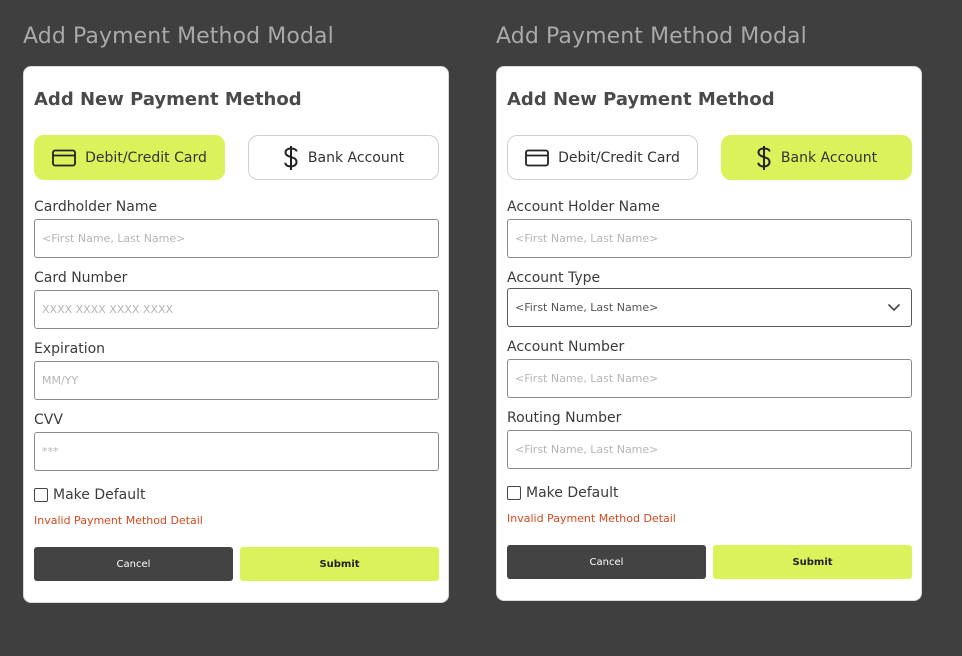  Describe the element at coordinates (236, 238) in the screenshot. I see `cardholder-name-input` at that location.